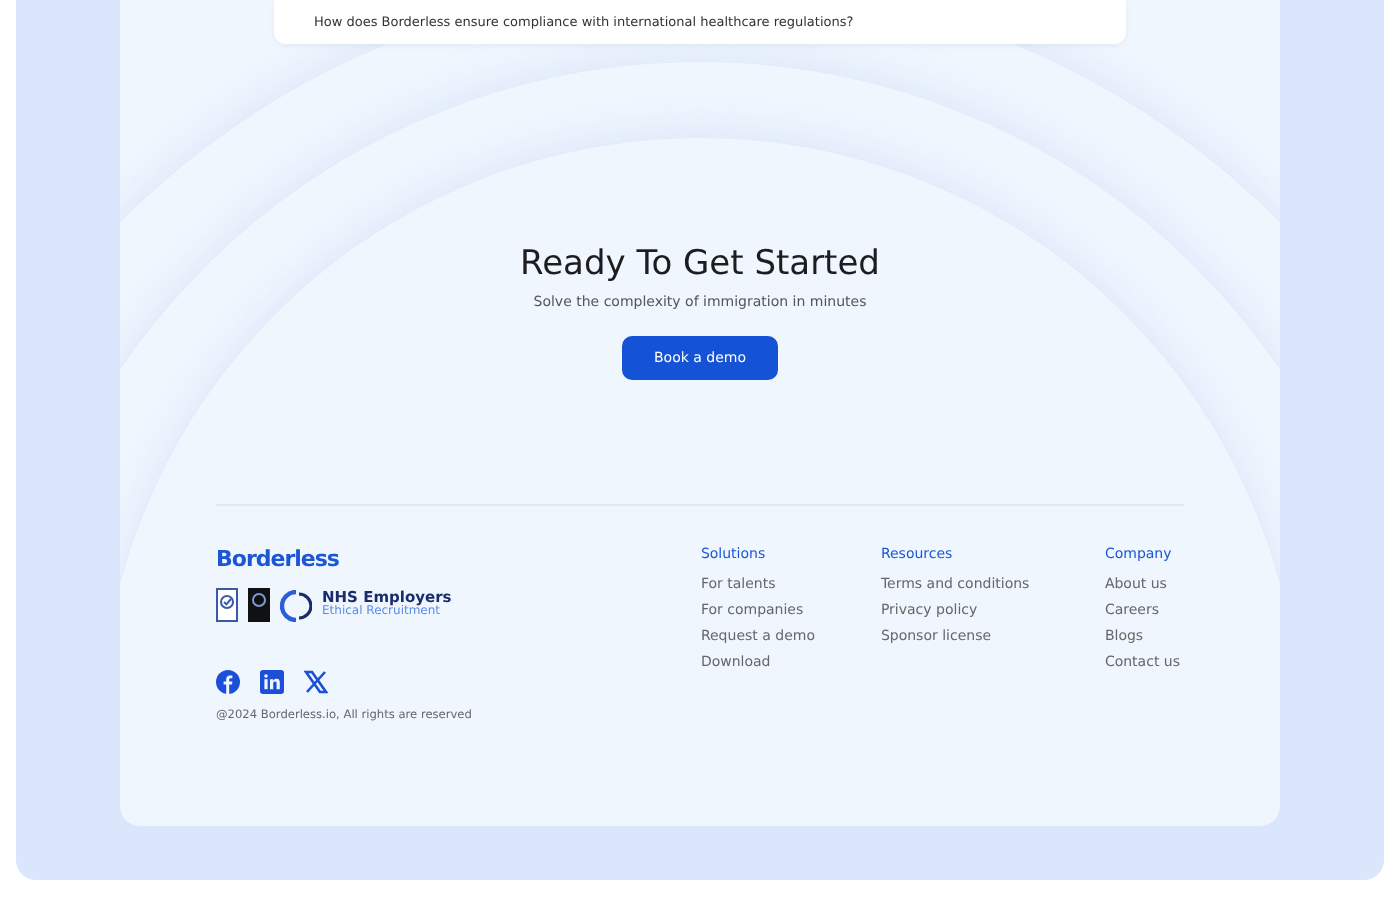  I want to click on brand-logo: Borderless, so click(344, 559).